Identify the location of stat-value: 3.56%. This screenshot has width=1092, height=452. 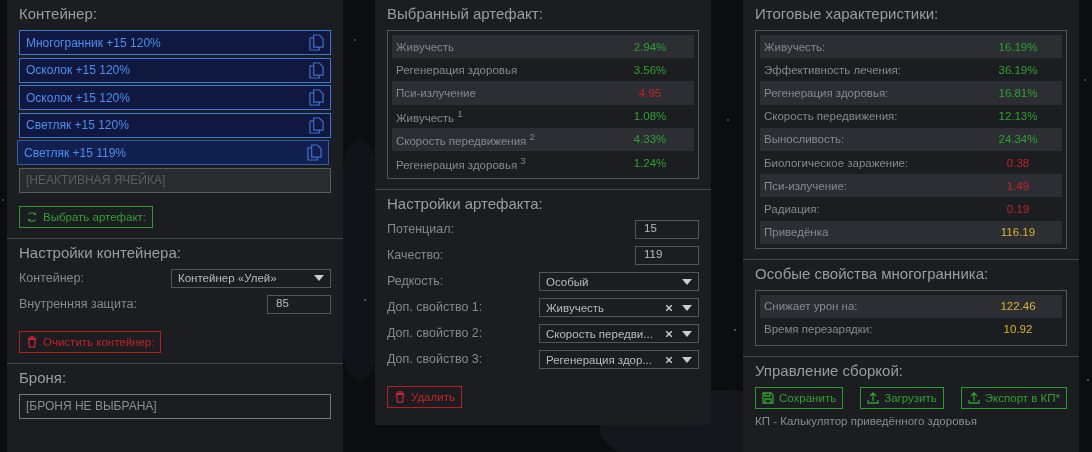
(650, 69).